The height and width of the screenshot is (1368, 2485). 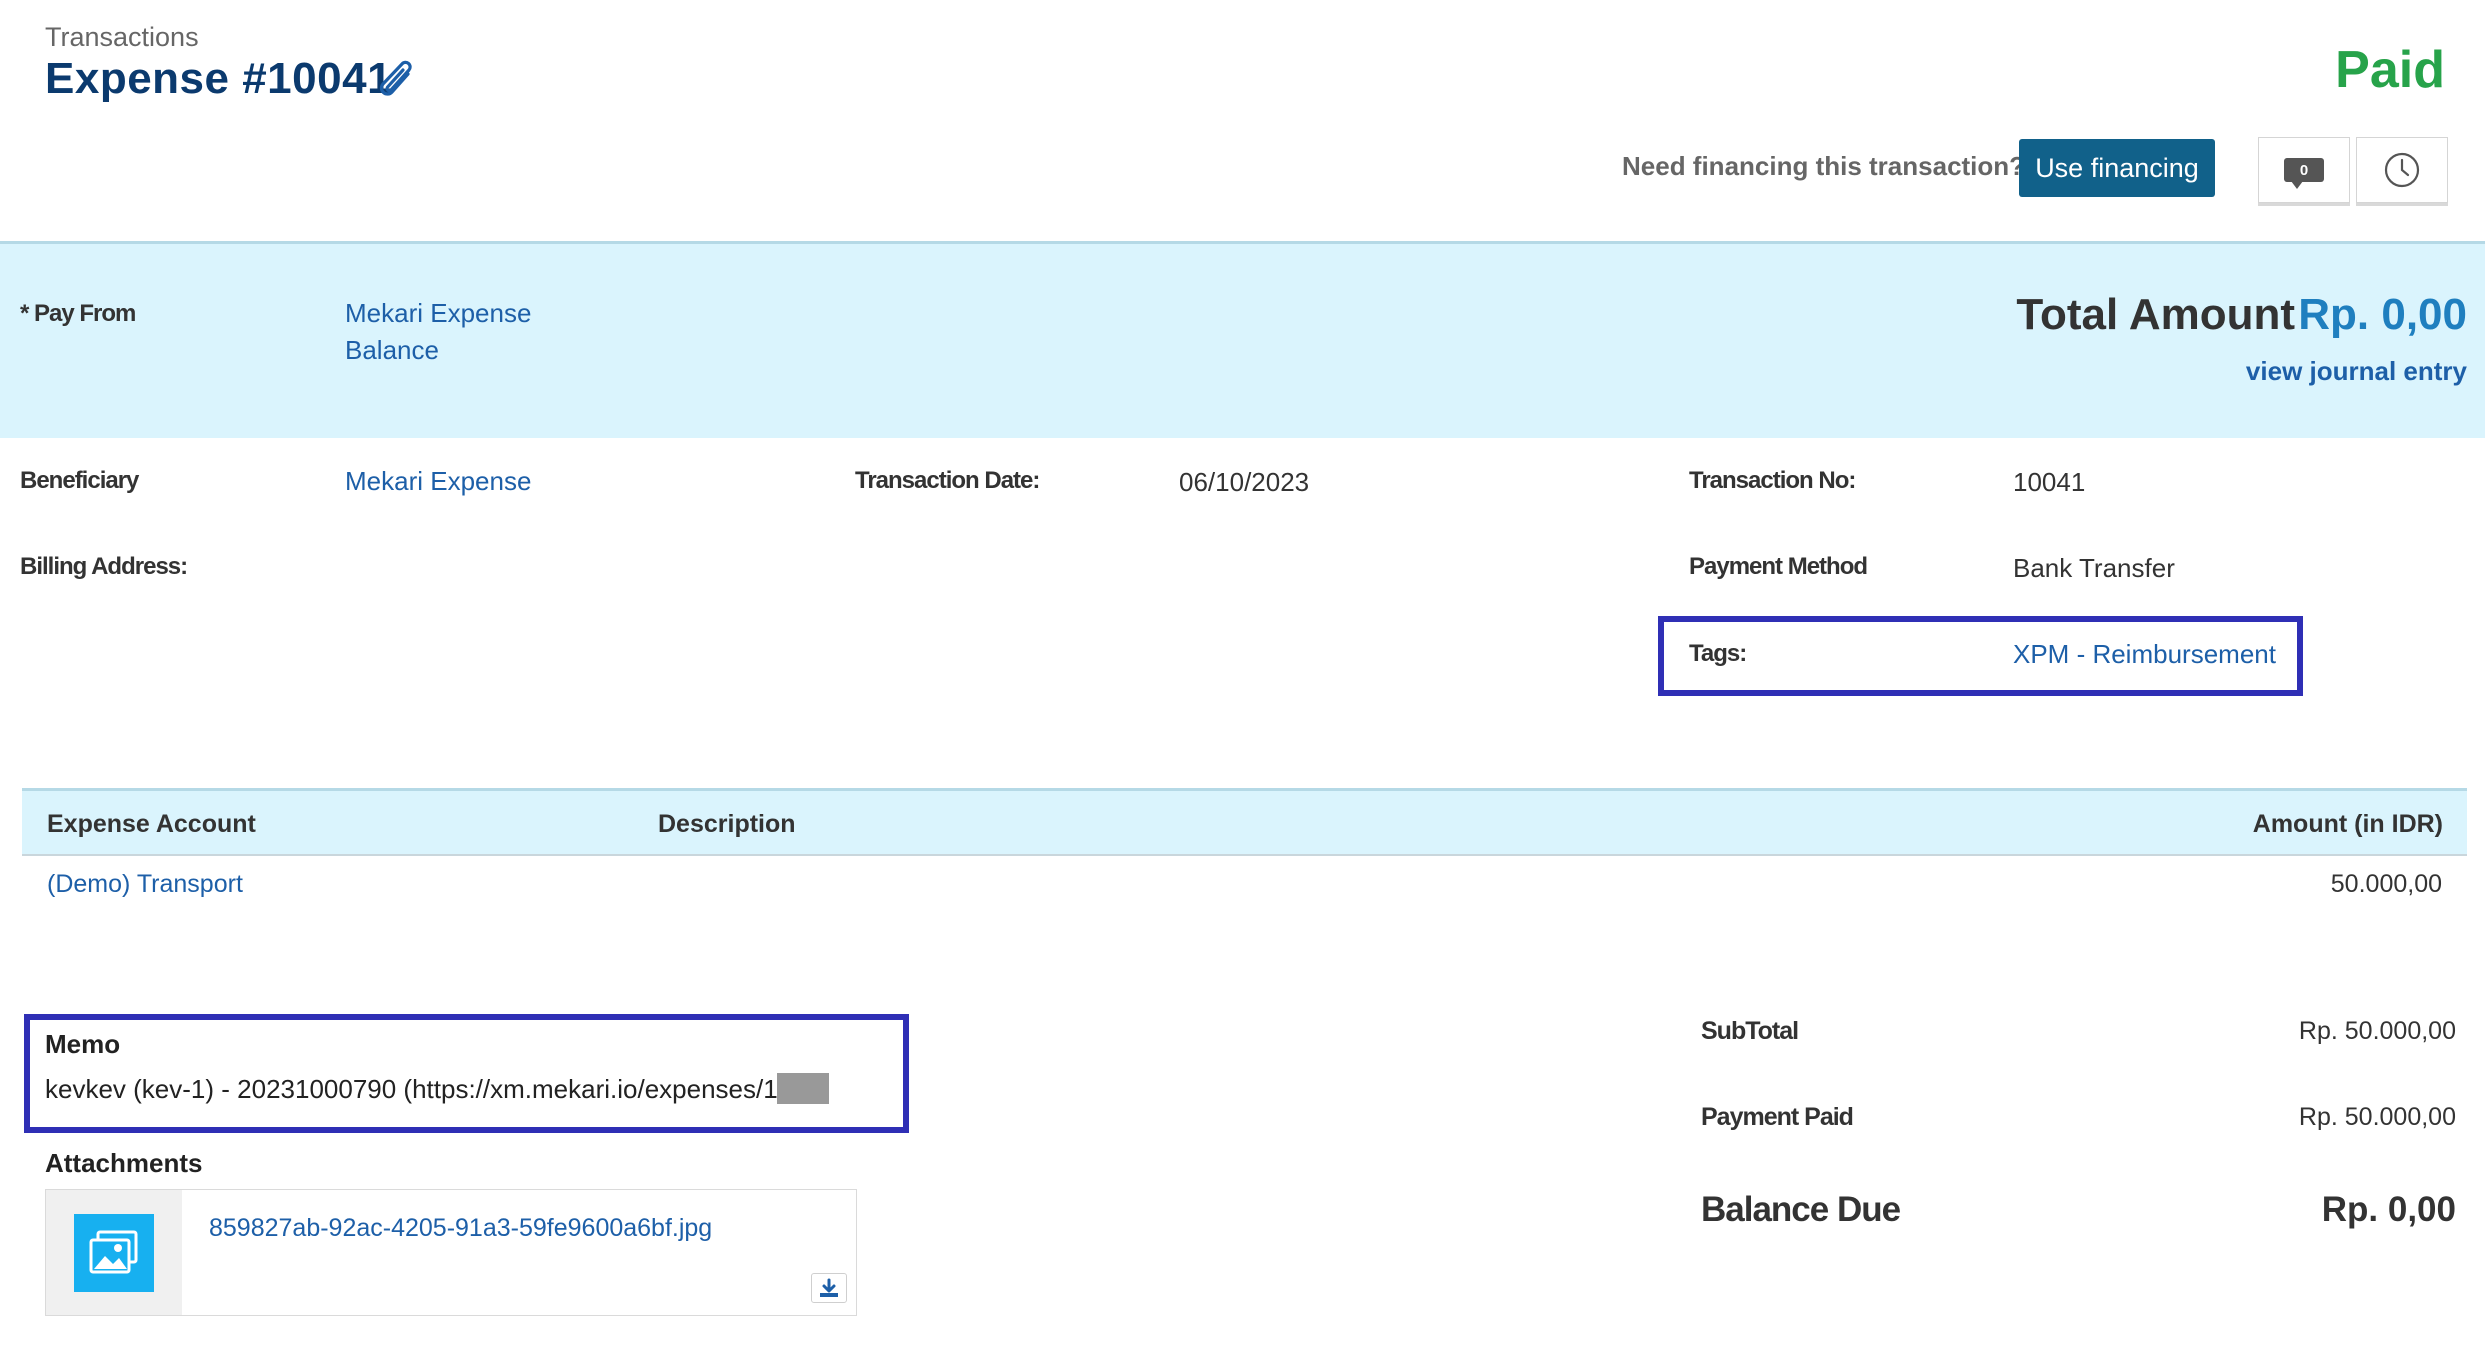 I want to click on total-amount-value: Rp. 0,00, so click(x=2382, y=314).